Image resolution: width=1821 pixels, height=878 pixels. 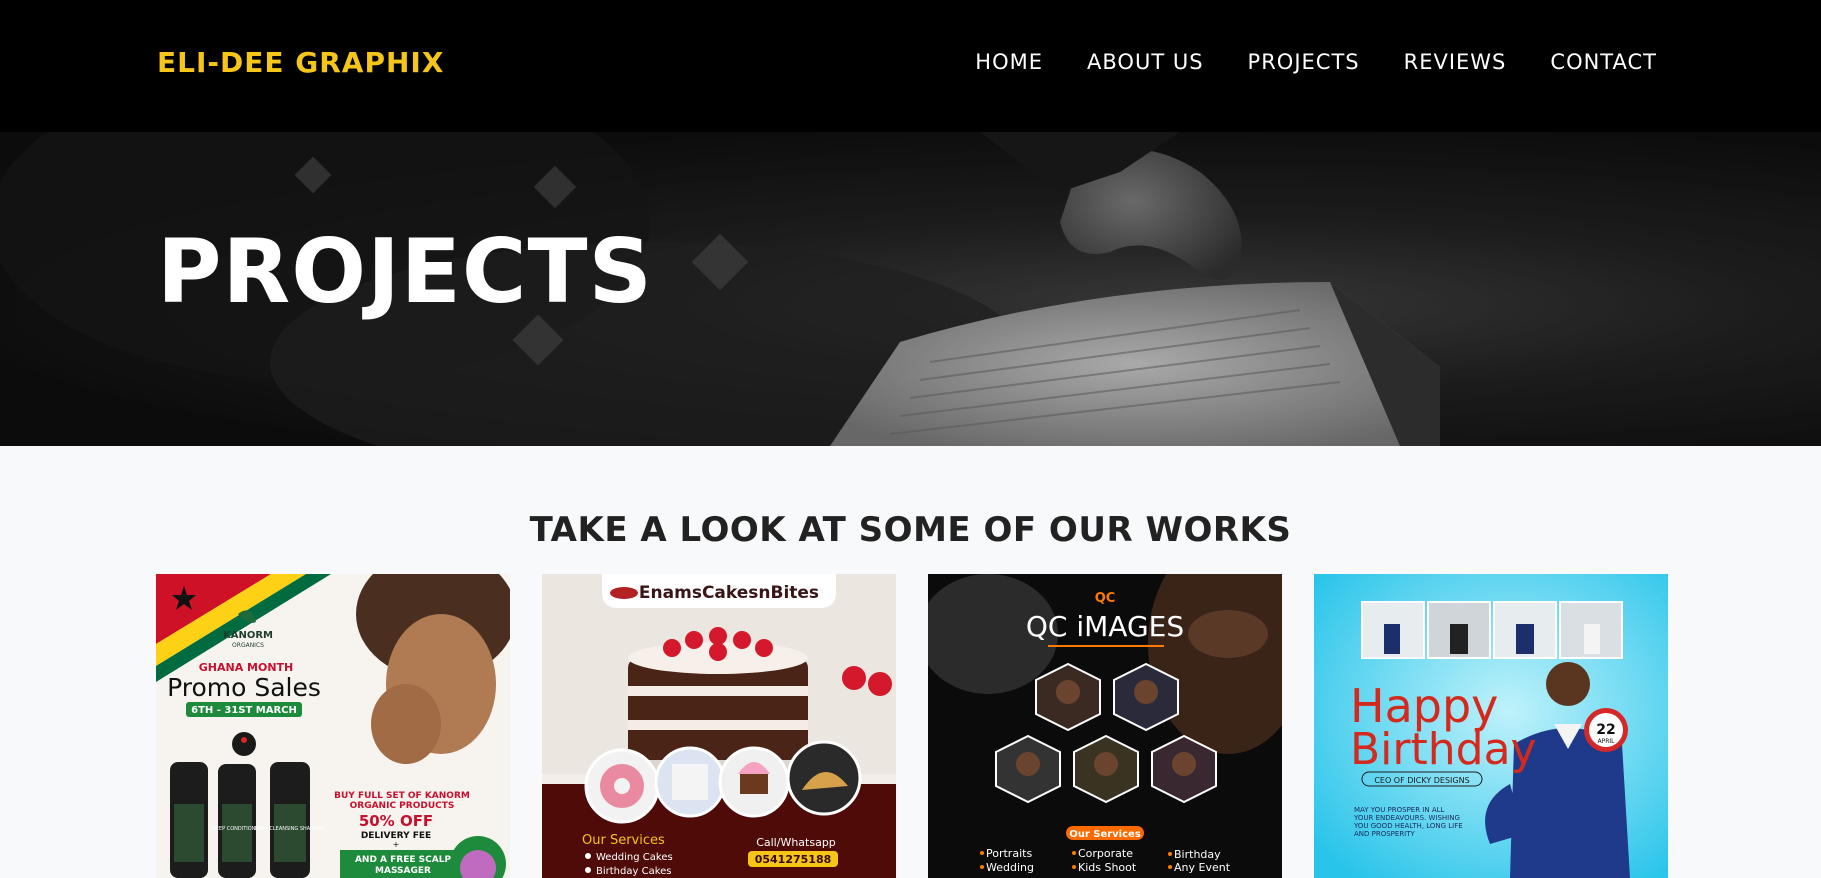 I want to click on svg-text: Birthday Cakes, so click(x=634, y=871).